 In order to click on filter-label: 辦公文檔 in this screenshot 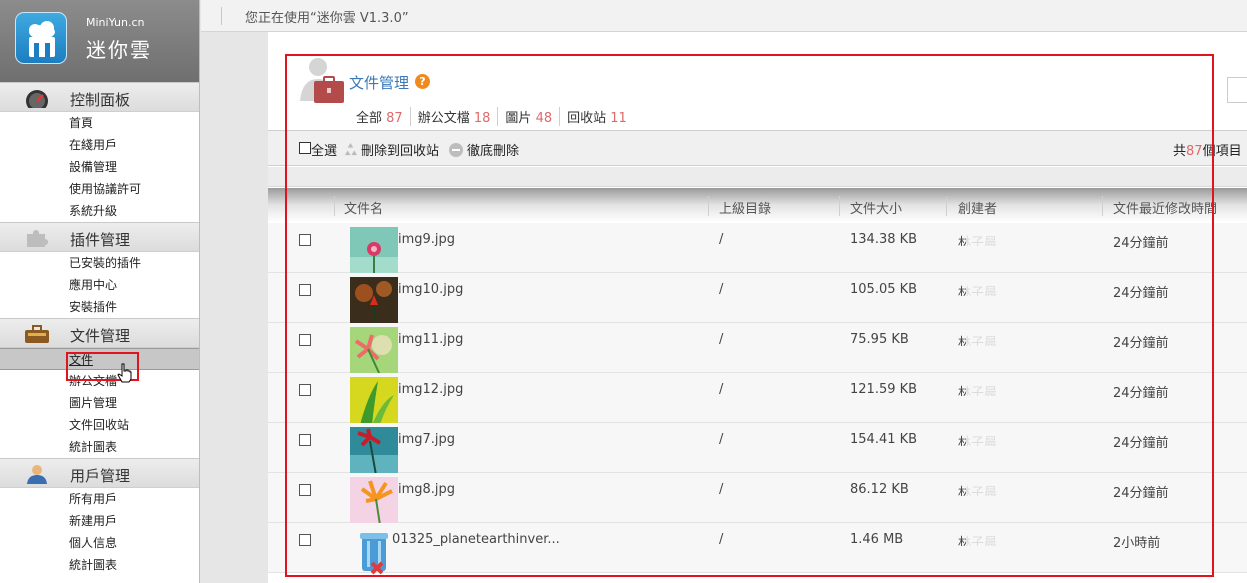, I will do `click(443, 118)`.